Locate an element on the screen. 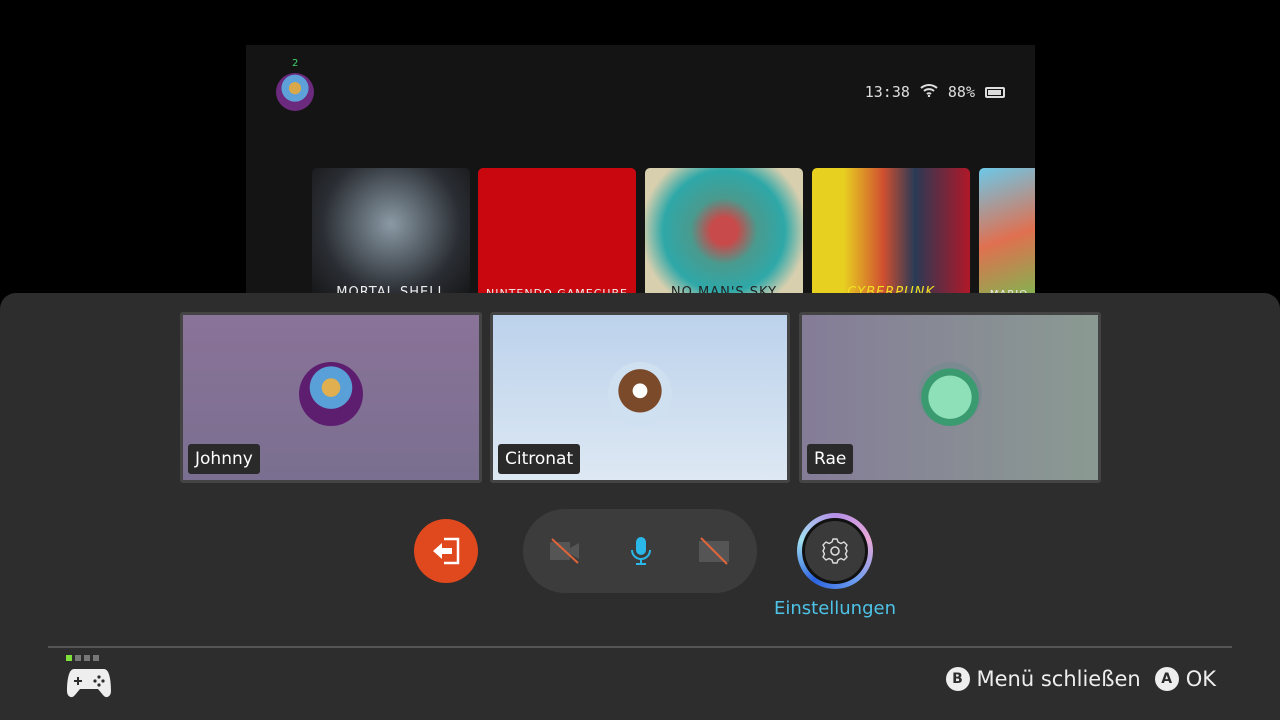 The height and width of the screenshot is (720, 1280). participant-card-citronat: Citronat is located at coordinates (640, 397).